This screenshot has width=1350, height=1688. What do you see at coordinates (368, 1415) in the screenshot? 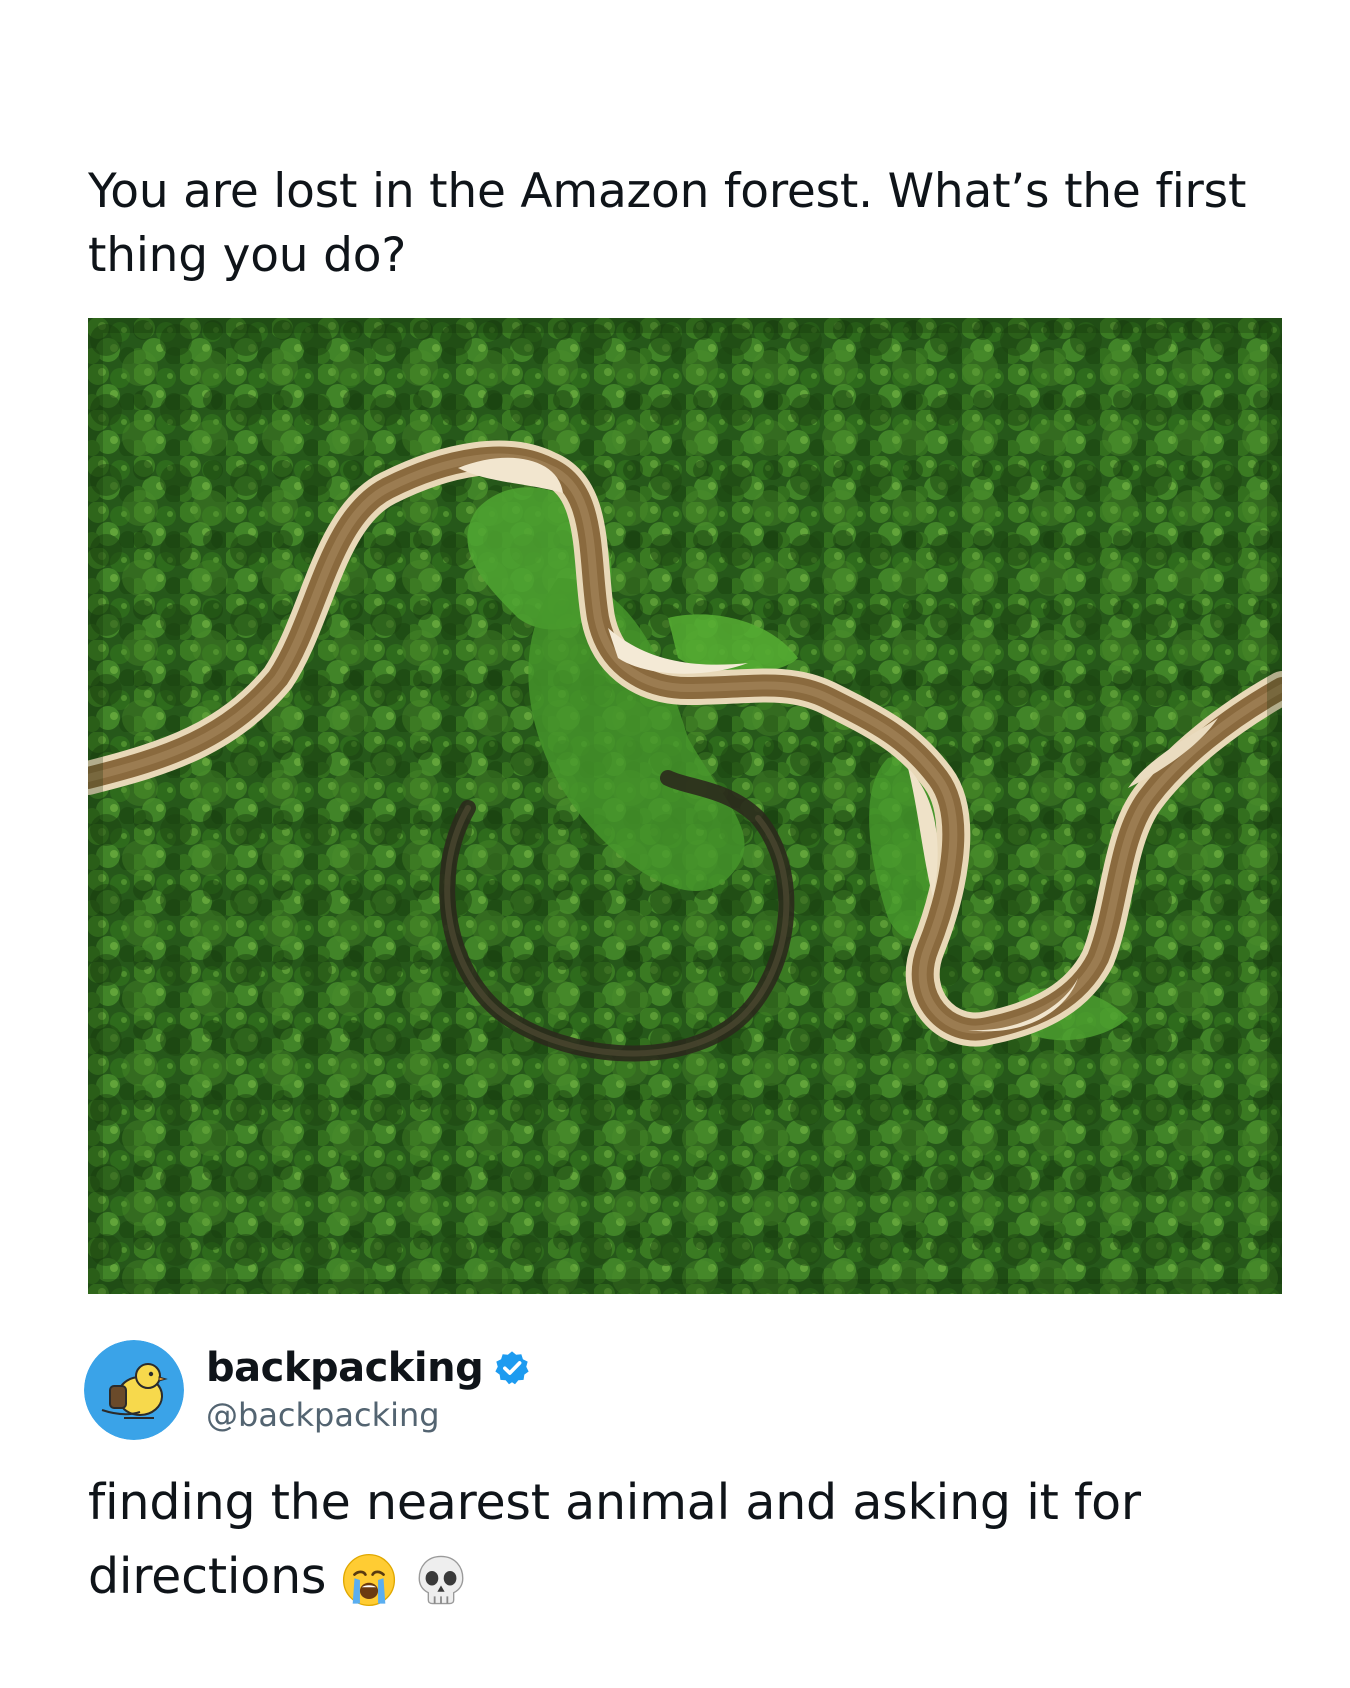
I see `author-handle: @backpacking` at bounding box center [368, 1415].